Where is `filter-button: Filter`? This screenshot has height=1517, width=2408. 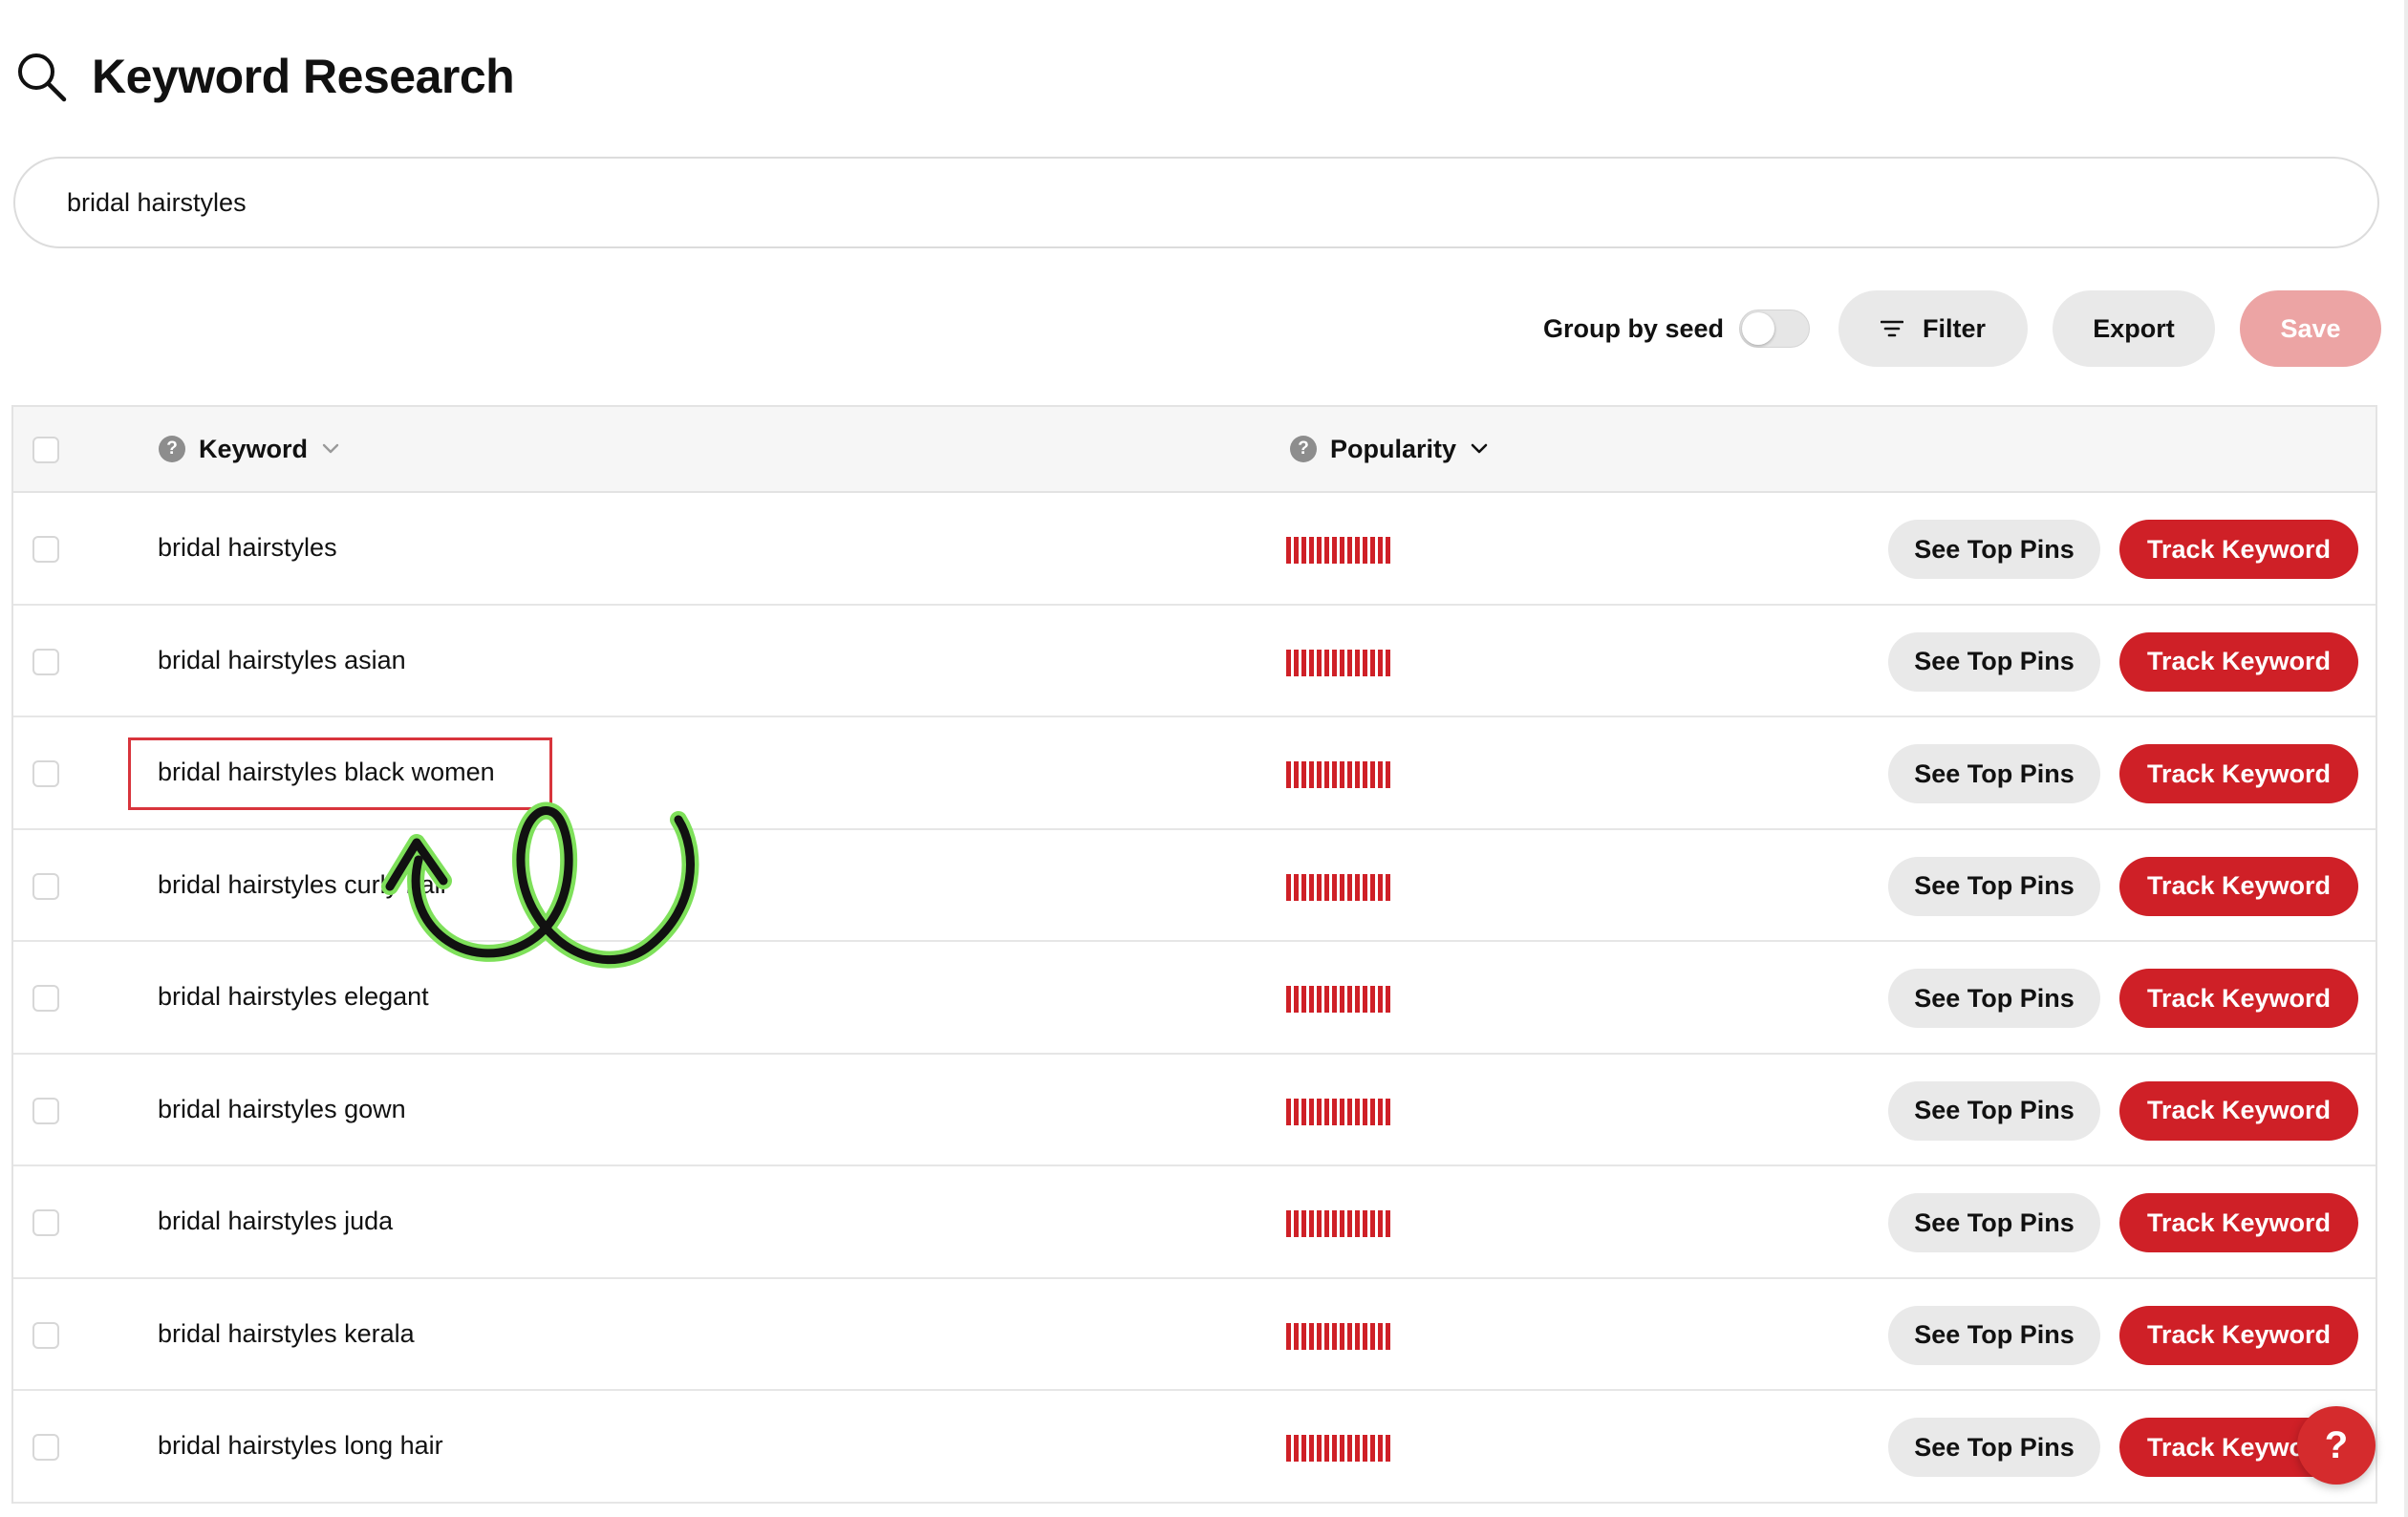 filter-button: Filter is located at coordinates (1933, 328).